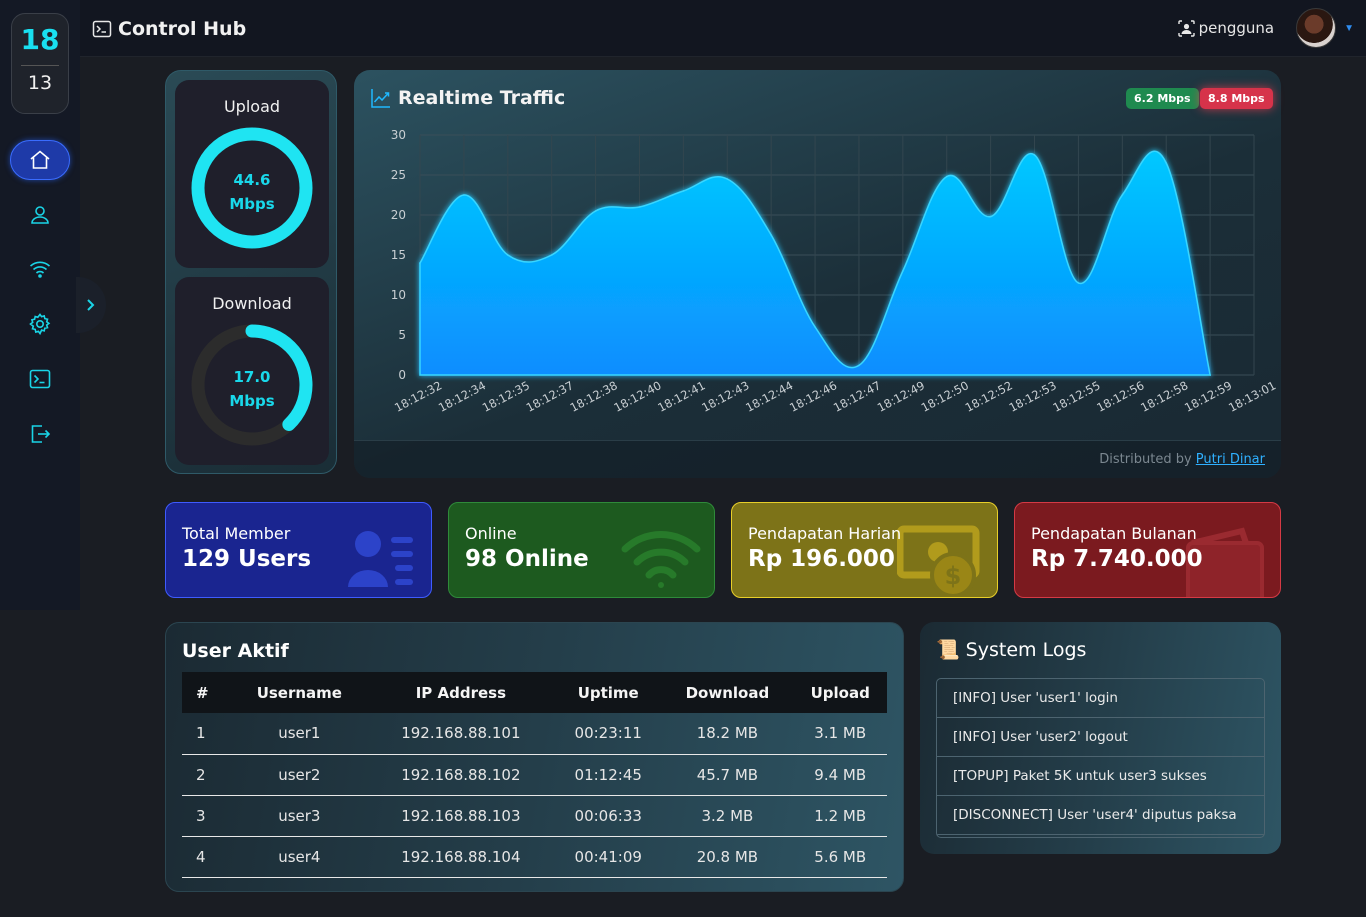  I want to click on cell-ip: 192.168.88.103, so click(461, 816).